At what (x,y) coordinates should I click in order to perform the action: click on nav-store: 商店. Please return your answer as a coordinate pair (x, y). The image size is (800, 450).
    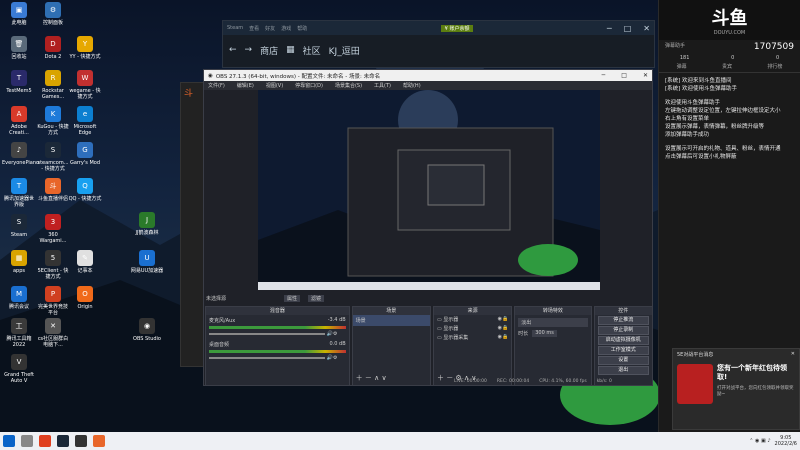
    Looking at the image, I should click on (269, 50).